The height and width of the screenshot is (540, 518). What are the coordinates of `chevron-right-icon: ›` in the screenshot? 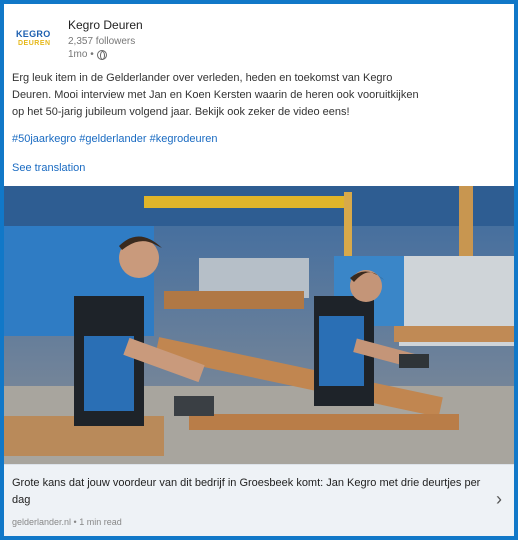 It's located at (499, 499).